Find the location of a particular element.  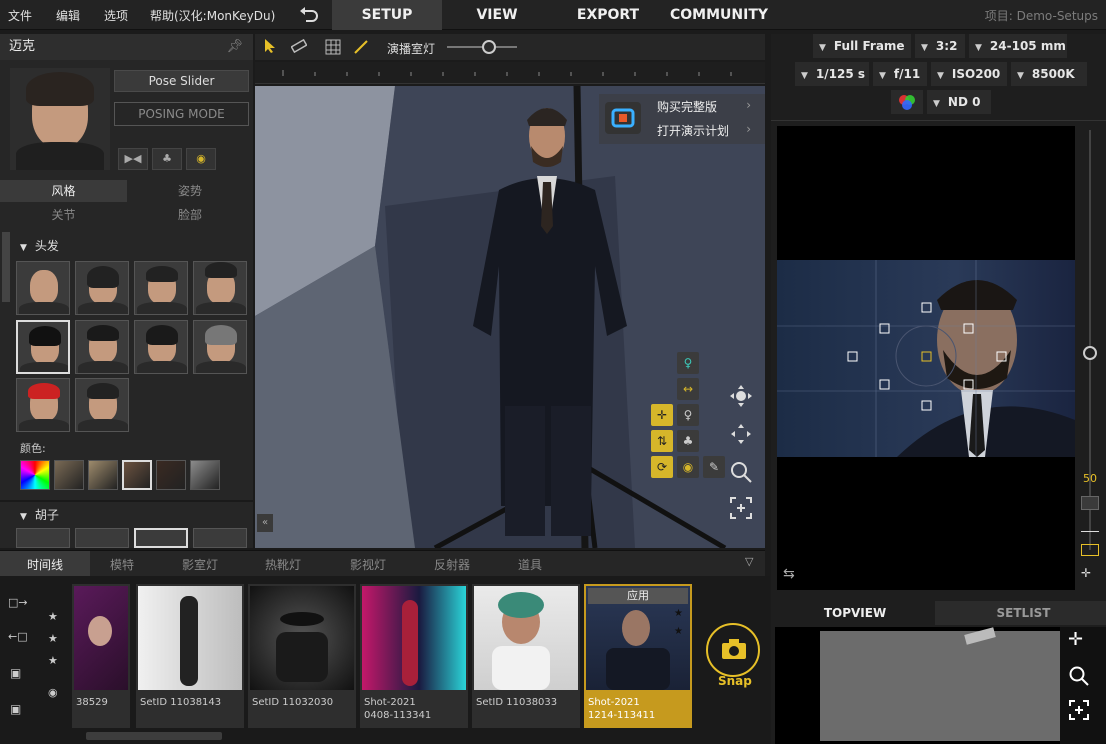

iso-select: ▼ ISO200 is located at coordinates (969, 74).